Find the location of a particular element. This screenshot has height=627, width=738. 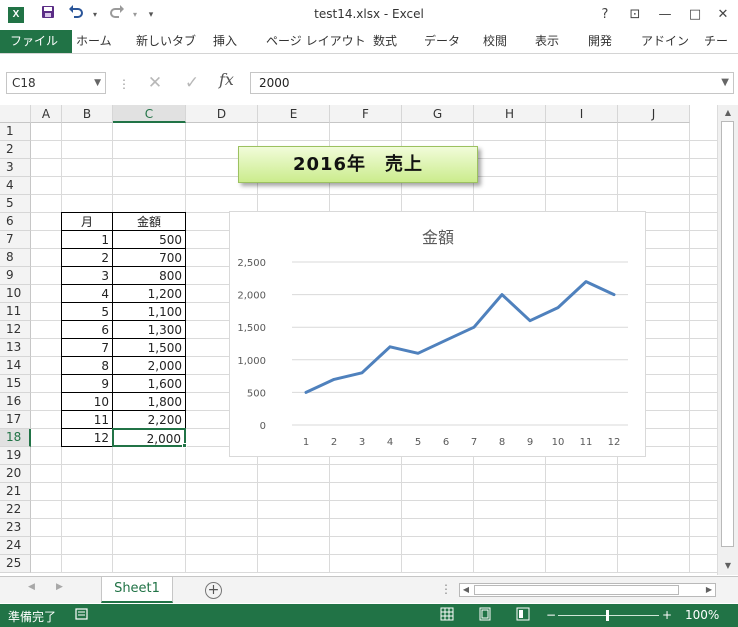

horizontal-scrollbar: ◀ ▶ is located at coordinates (587, 590).